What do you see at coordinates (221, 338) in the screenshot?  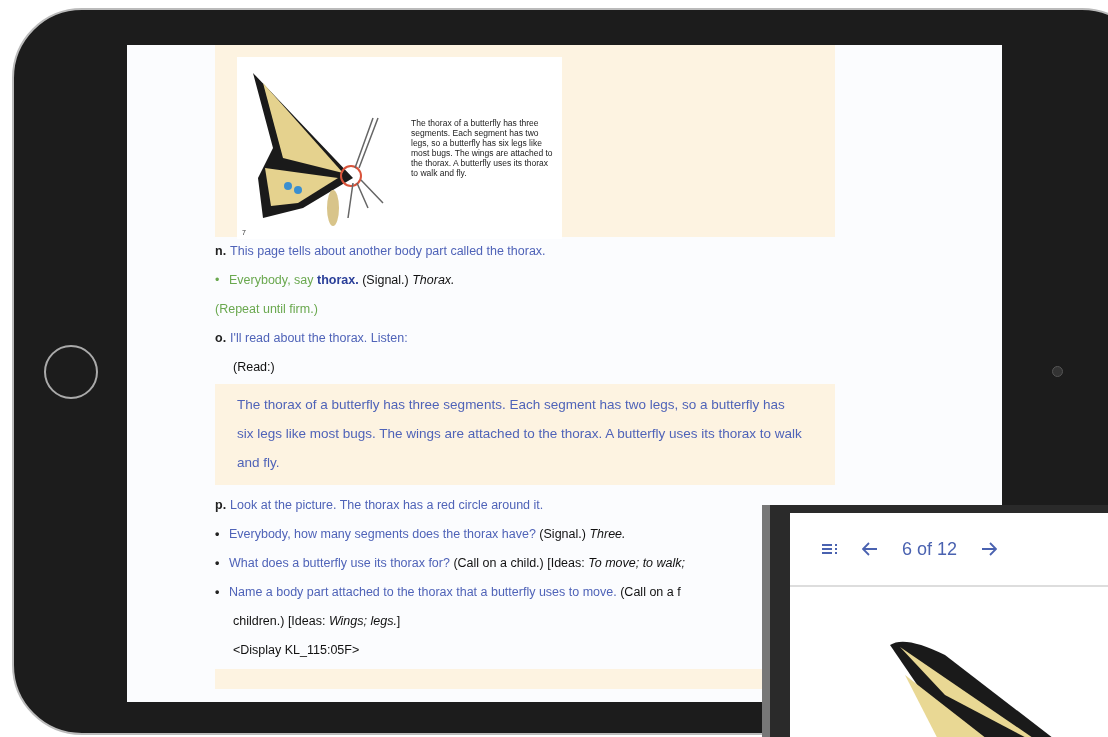 I see `step-marker: o.` at bounding box center [221, 338].